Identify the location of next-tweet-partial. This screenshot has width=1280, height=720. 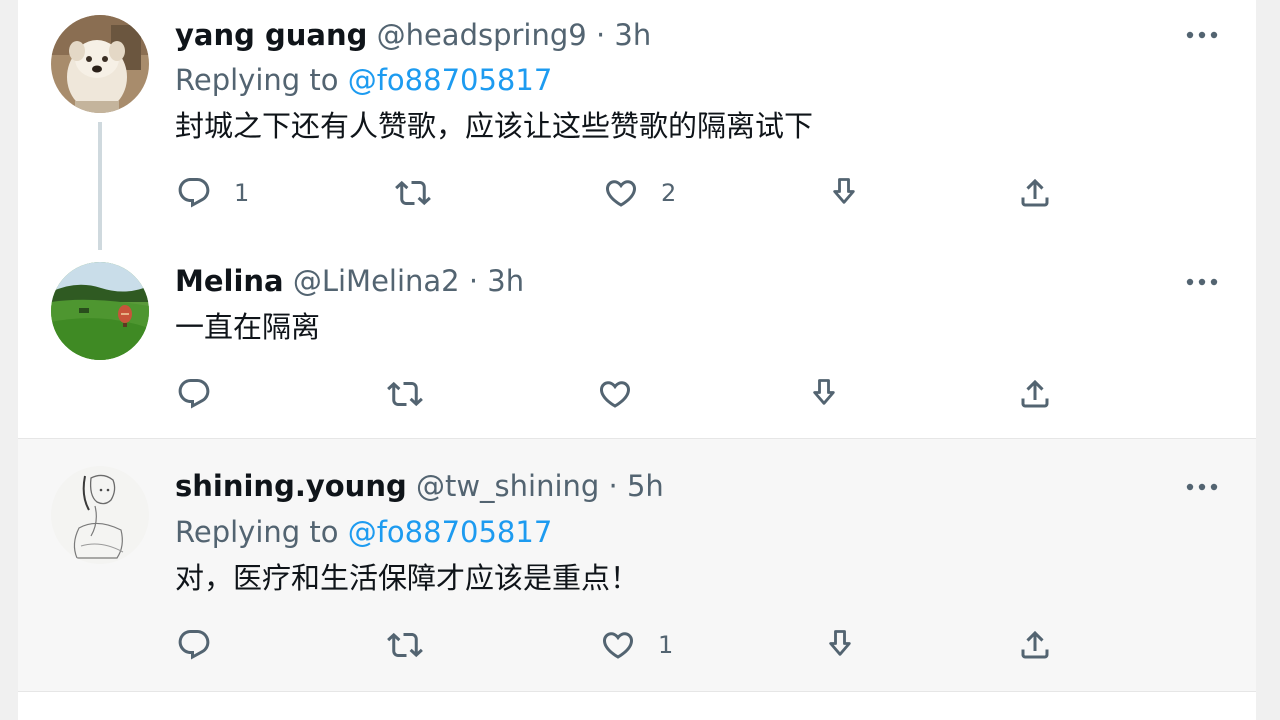
(637, 706).